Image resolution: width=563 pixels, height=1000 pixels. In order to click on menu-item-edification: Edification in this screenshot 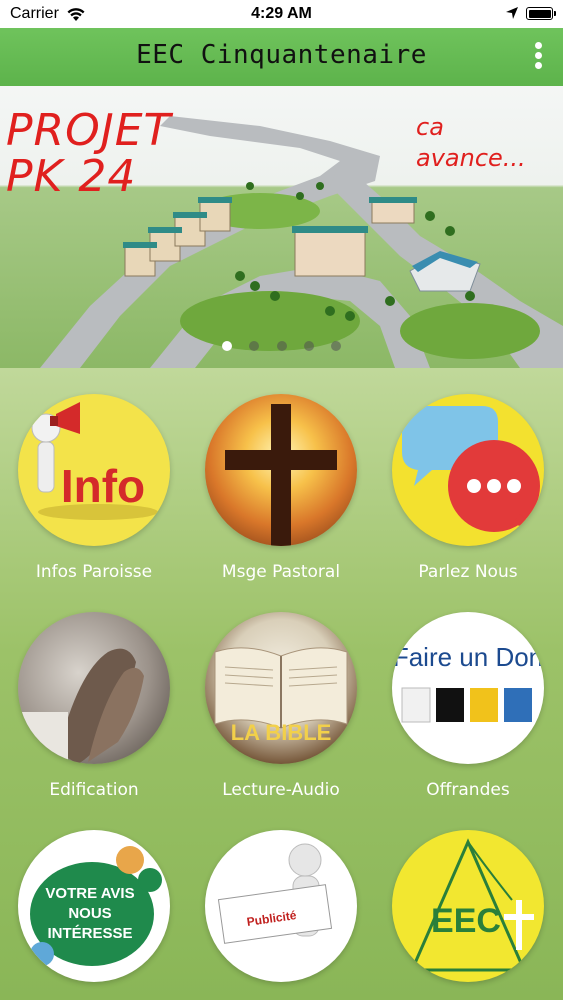, I will do `click(94, 706)`.